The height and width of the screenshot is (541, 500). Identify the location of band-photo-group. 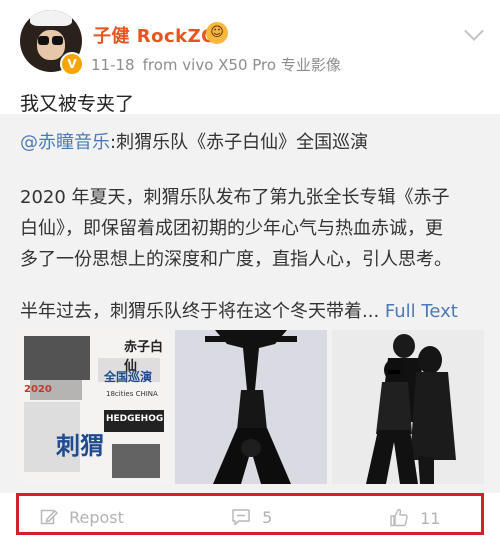
(408, 407).